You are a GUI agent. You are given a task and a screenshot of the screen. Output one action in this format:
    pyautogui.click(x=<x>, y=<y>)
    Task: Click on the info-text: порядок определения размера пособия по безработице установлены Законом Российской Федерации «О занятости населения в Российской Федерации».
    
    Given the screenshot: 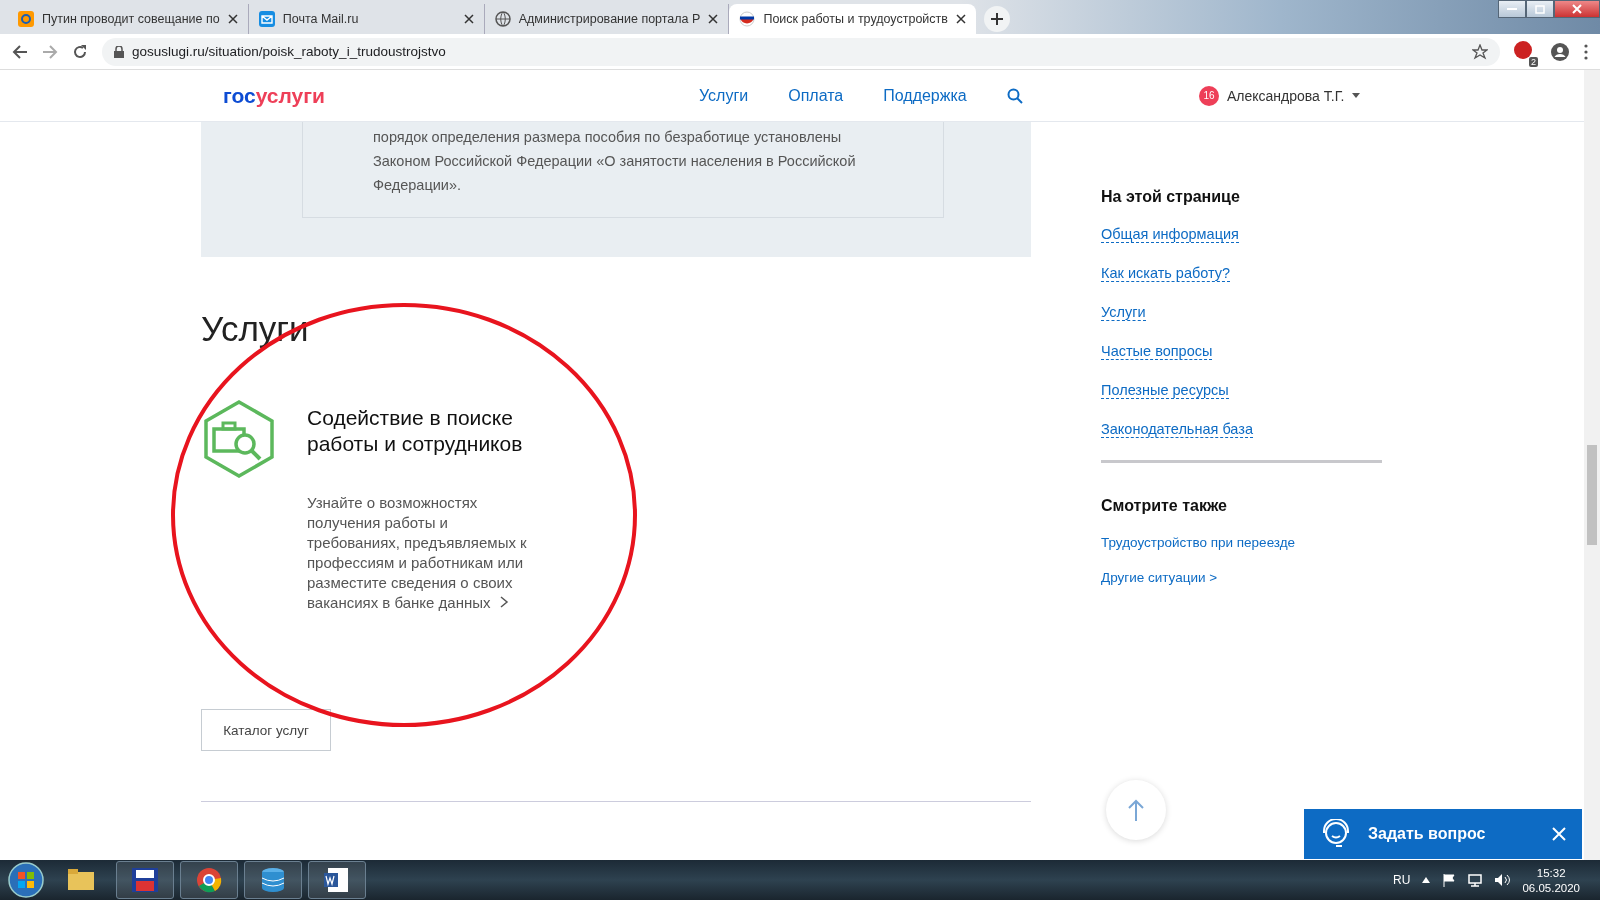 What is the action you would take?
    pyautogui.click(x=615, y=161)
    